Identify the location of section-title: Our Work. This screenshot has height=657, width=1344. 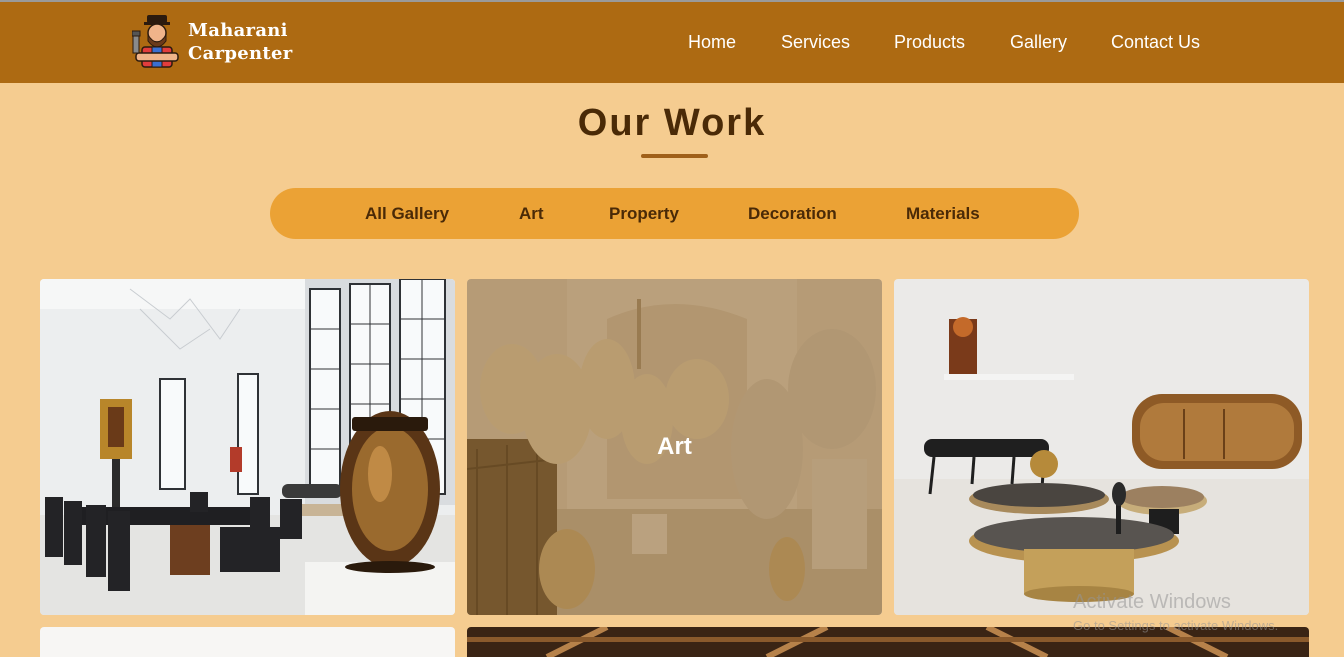
(672, 123).